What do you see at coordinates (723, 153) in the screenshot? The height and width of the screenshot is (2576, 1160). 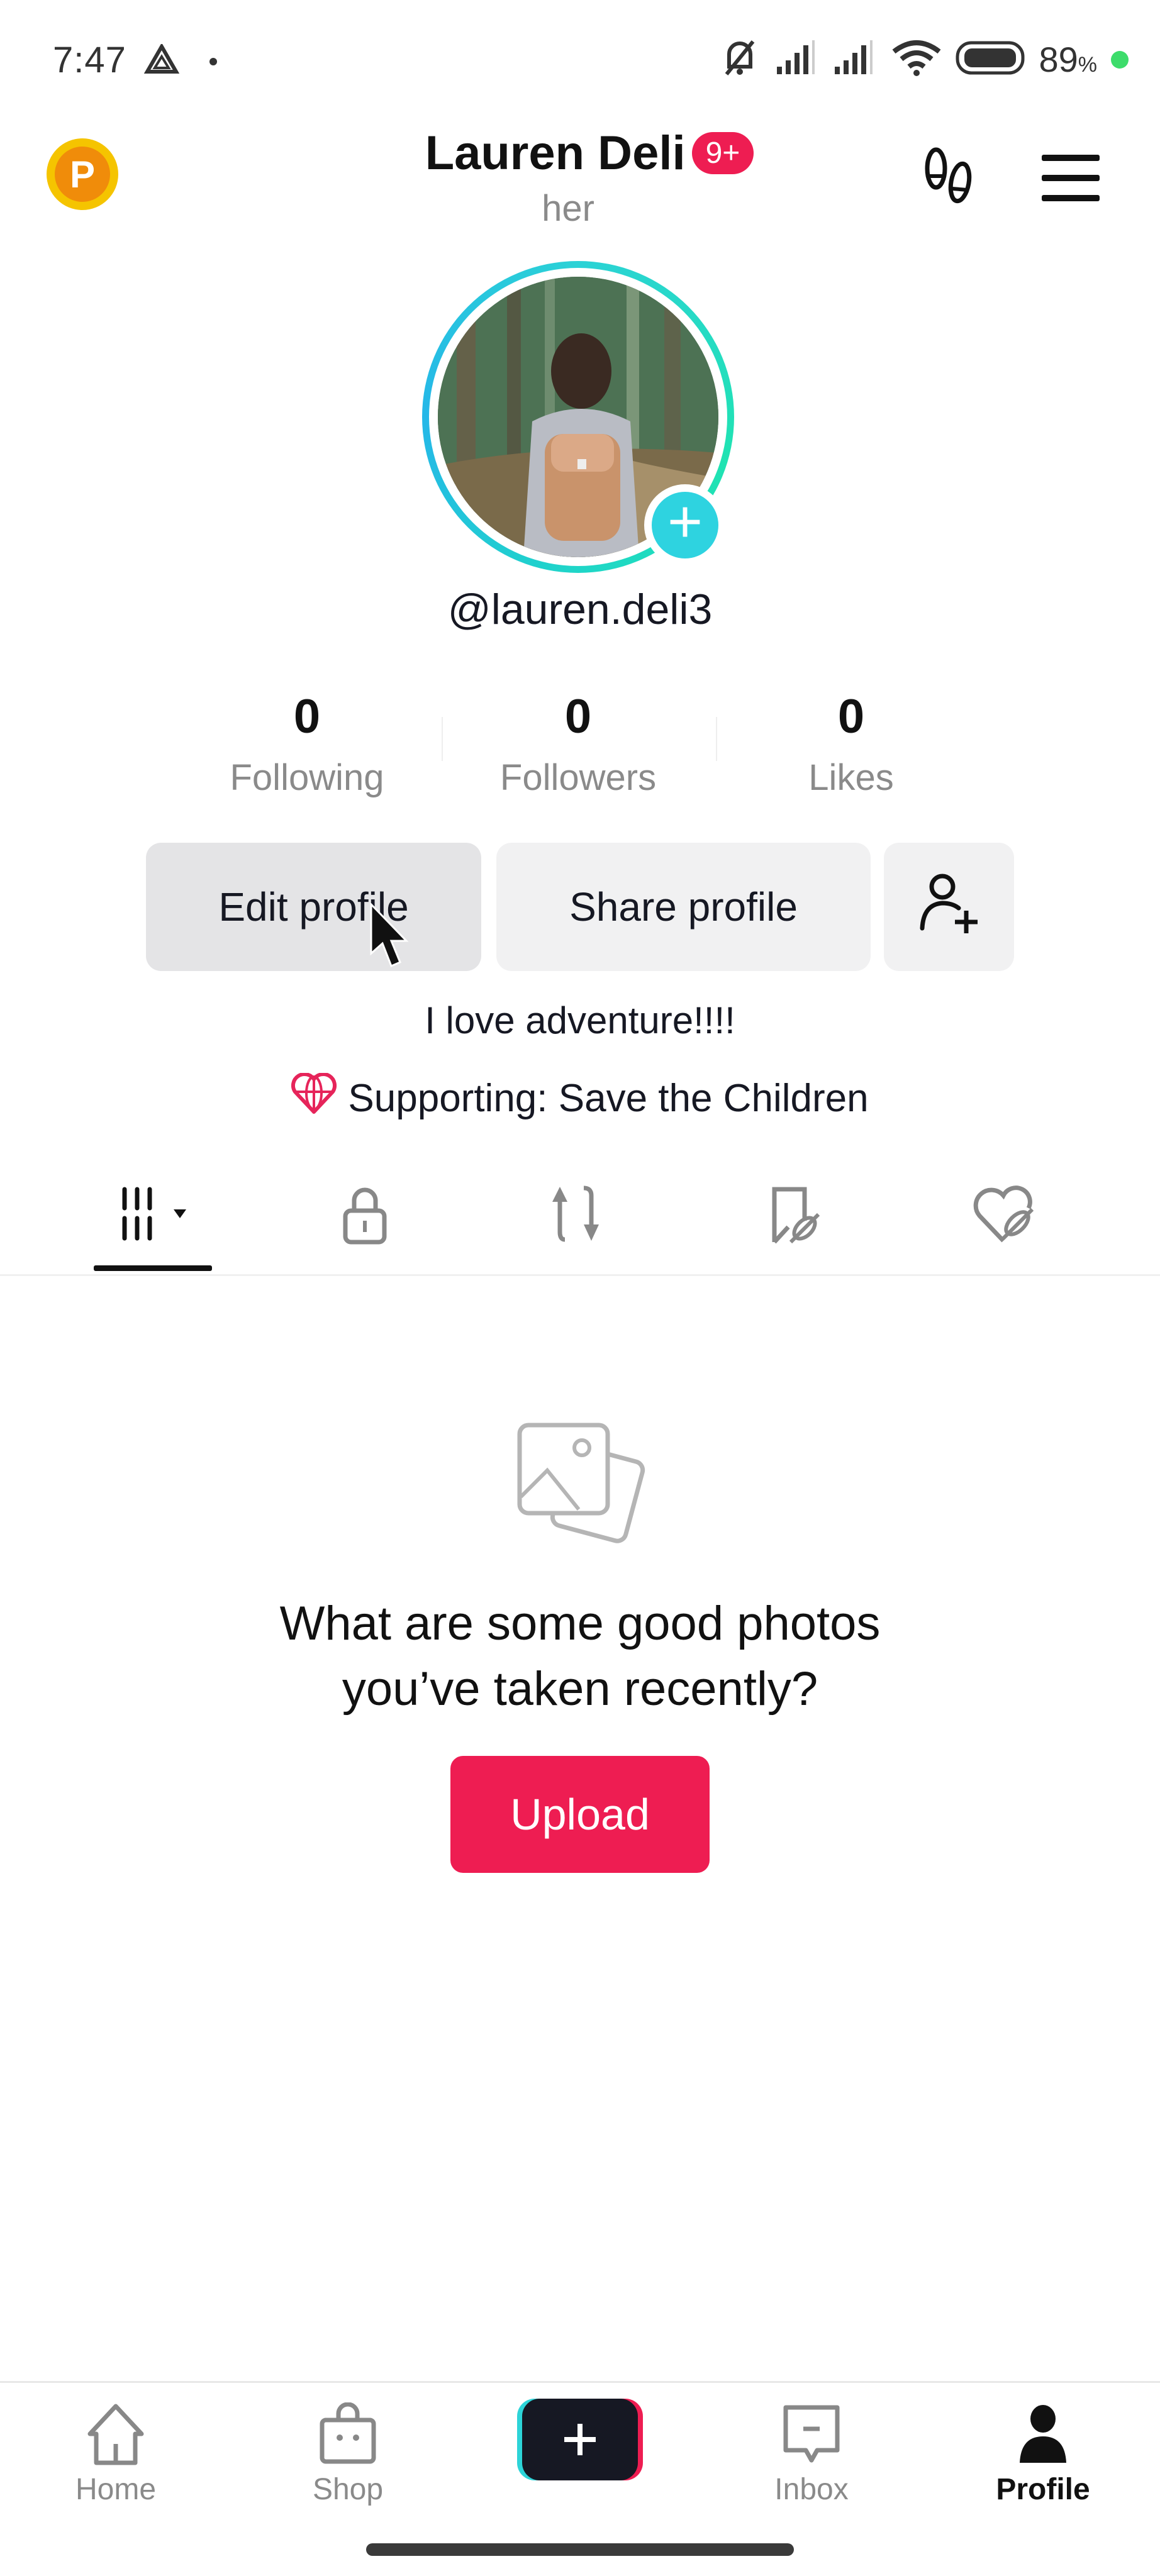 I see `notification-badge: 9+` at bounding box center [723, 153].